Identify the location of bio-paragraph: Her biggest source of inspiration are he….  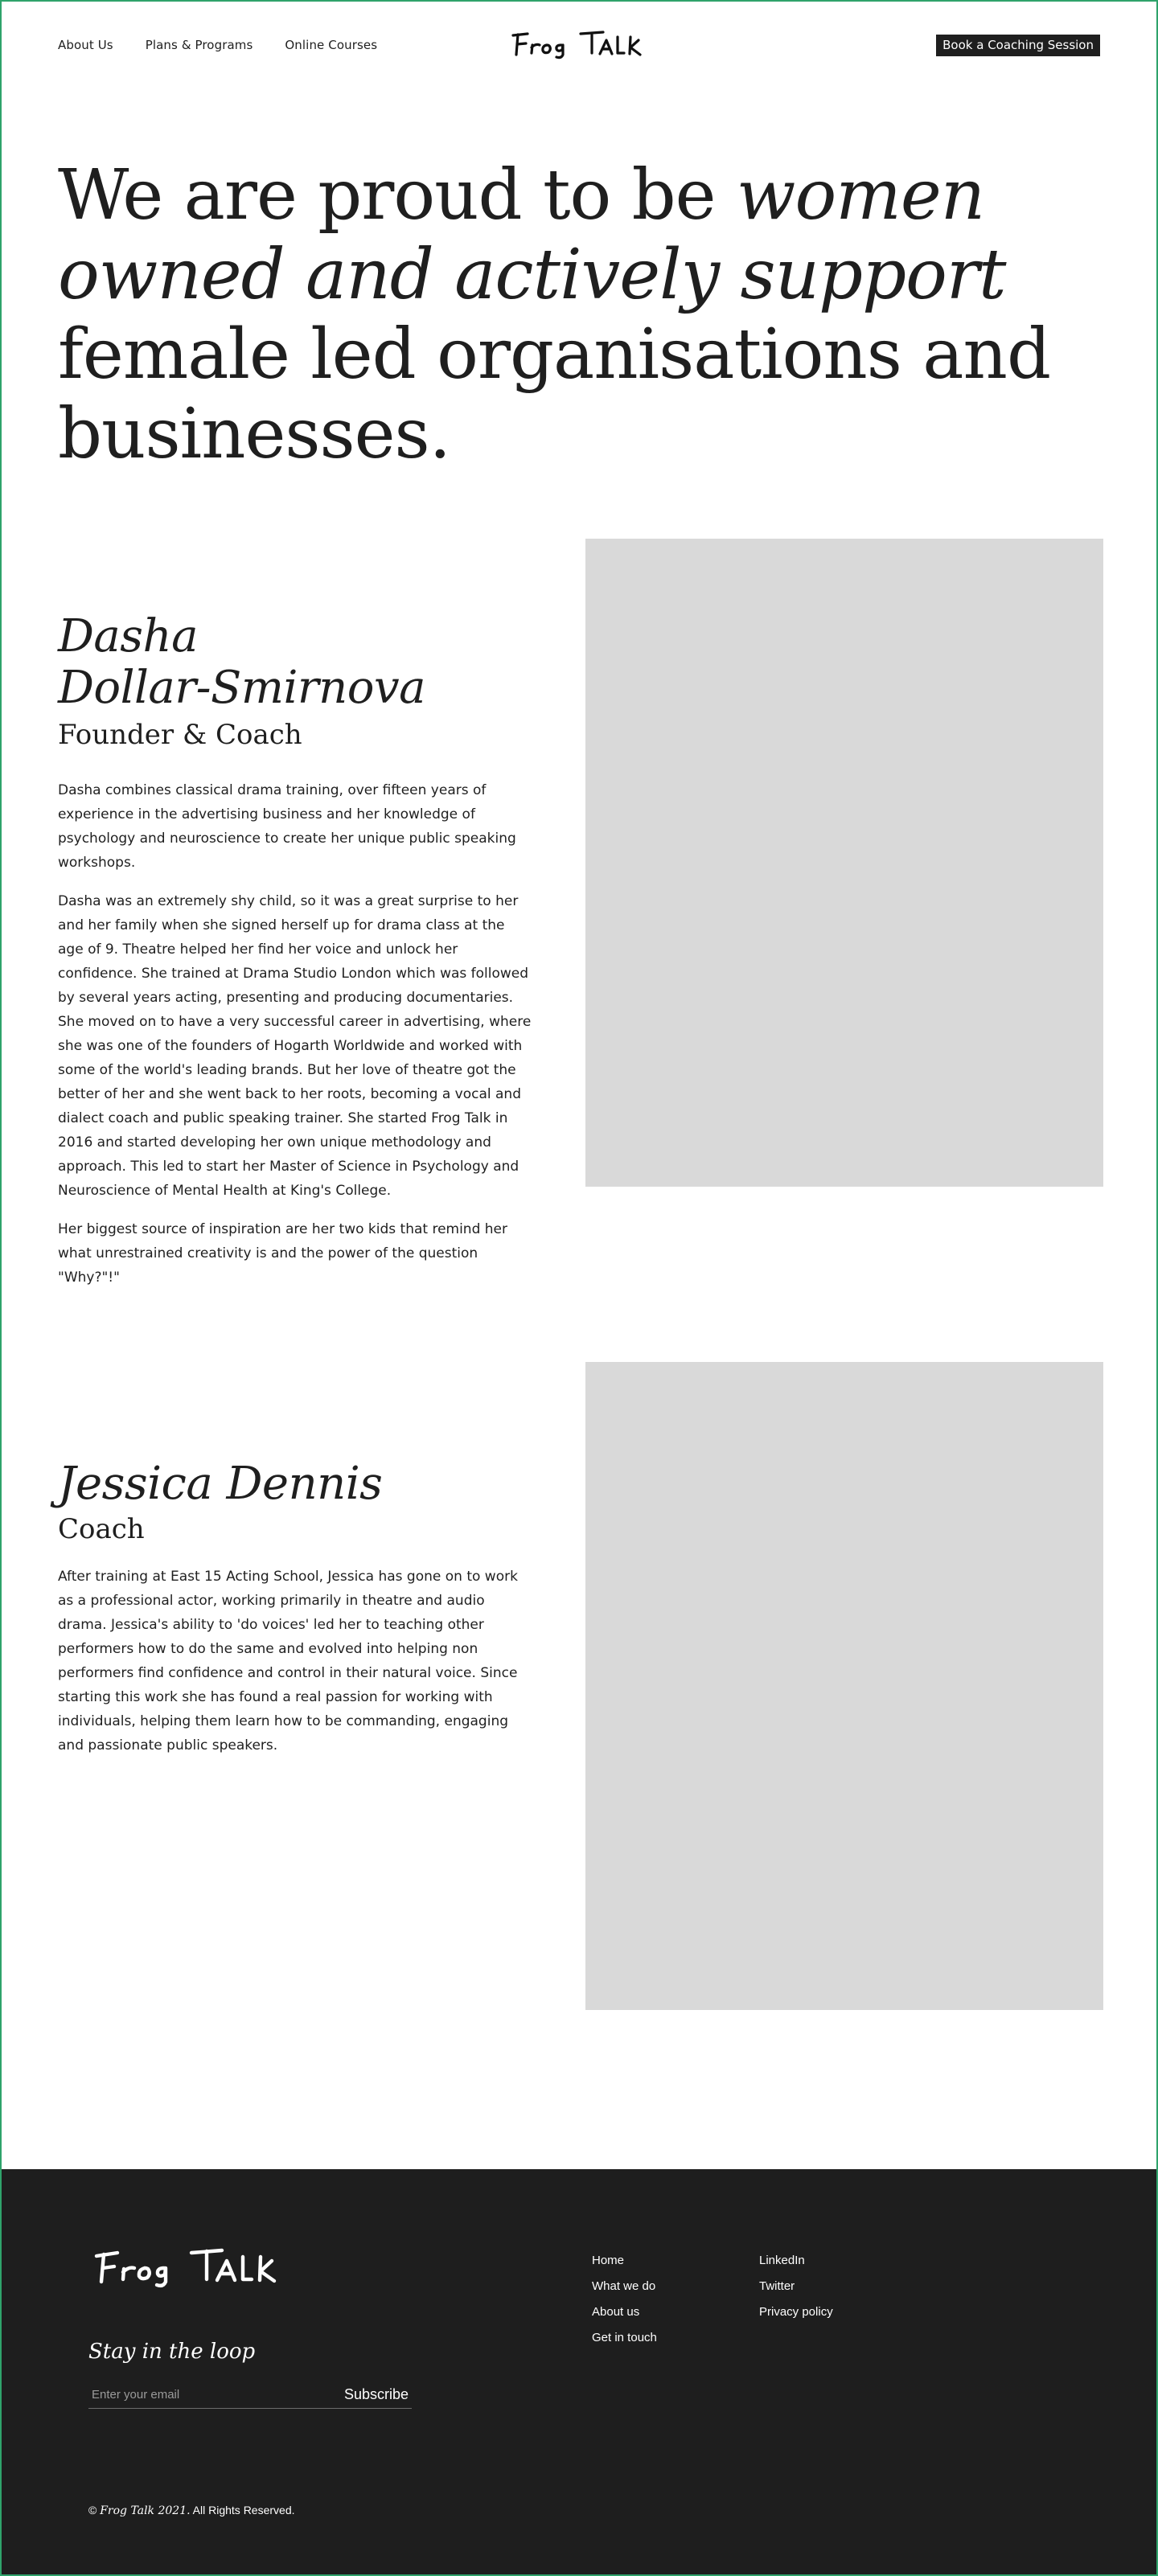
(282, 1253).